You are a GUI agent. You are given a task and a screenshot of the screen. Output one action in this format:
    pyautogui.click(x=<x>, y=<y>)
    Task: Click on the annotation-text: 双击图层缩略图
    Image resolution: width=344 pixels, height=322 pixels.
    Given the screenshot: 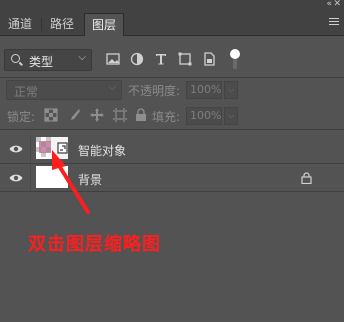 What is the action you would take?
    pyautogui.click(x=94, y=244)
    